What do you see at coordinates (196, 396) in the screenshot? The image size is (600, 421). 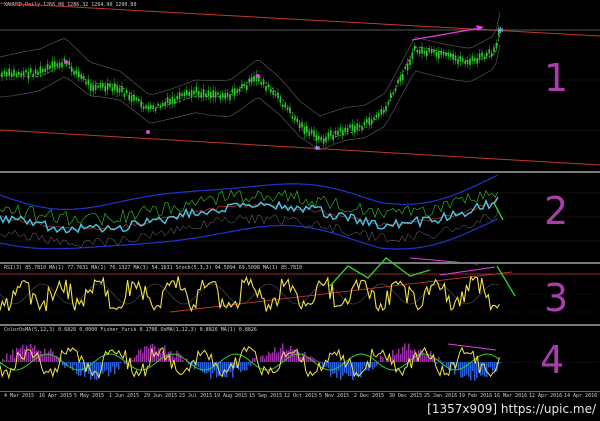 I see `date-tick-label: 23 Jul 2015` at bounding box center [196, 396].